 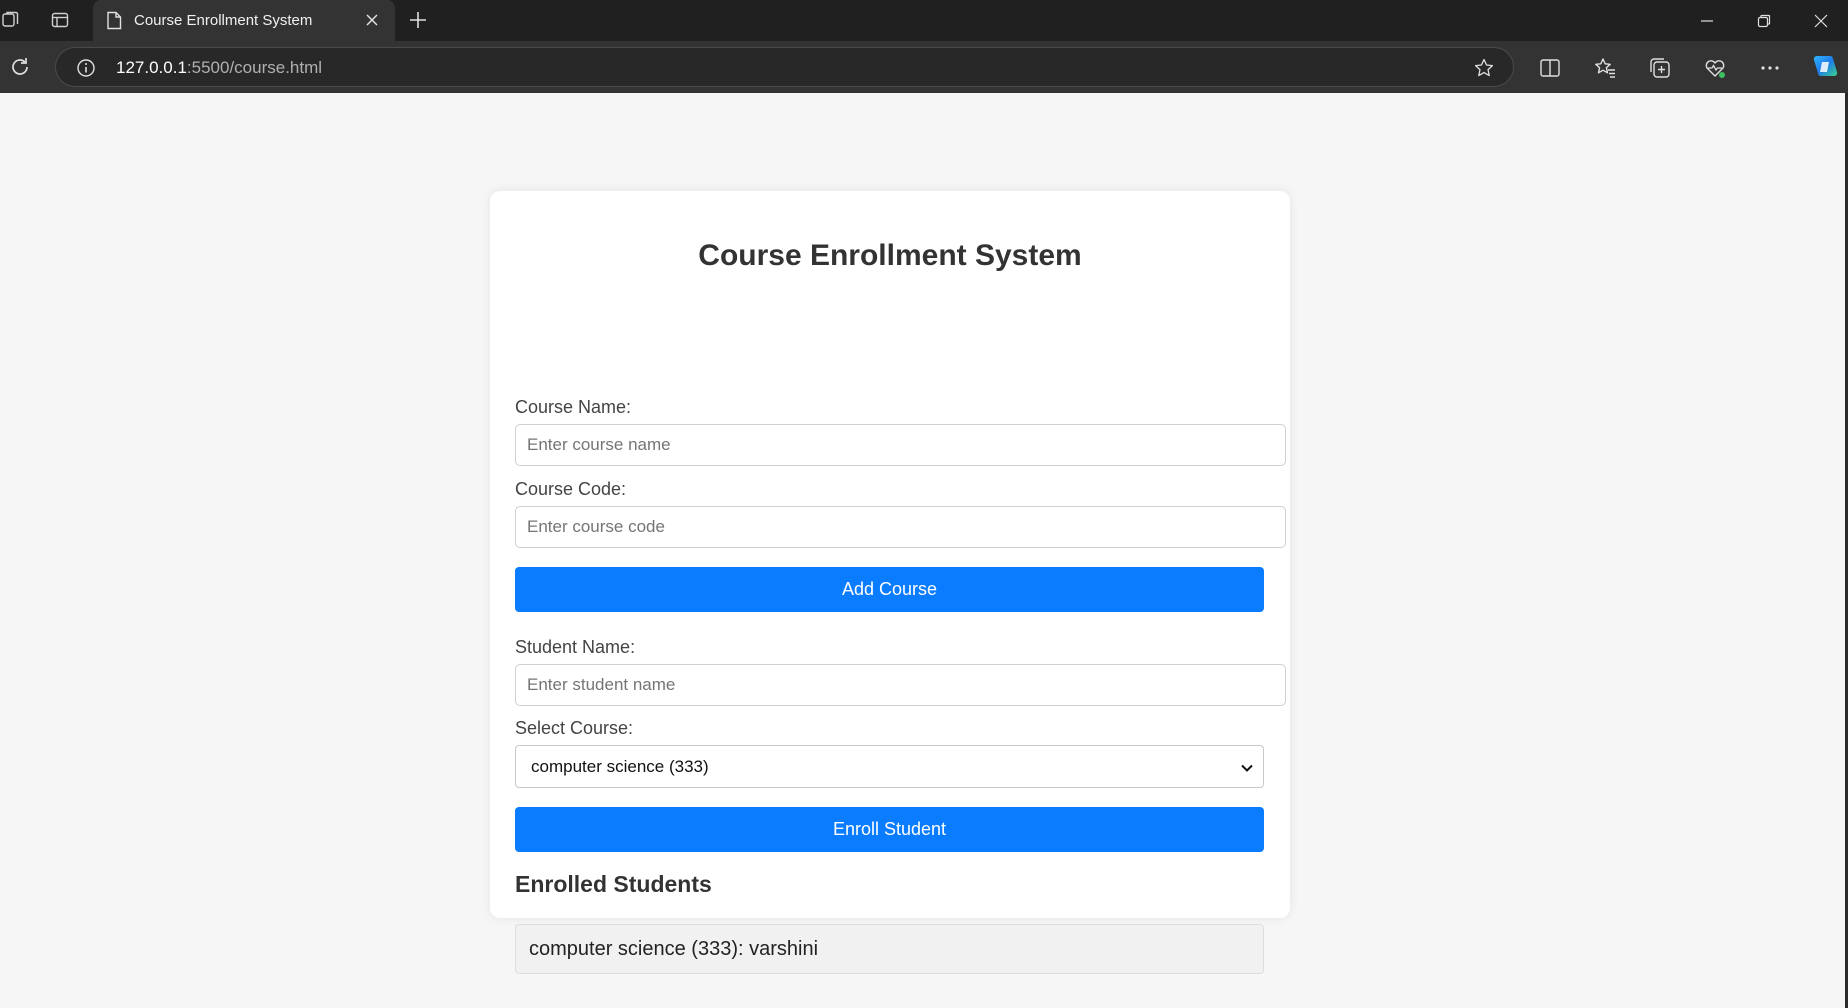 What do you see at coordinates (620, 766) in the screenshot?
I see `selected-course: computer science (333)` at bounding box center [620, 766].